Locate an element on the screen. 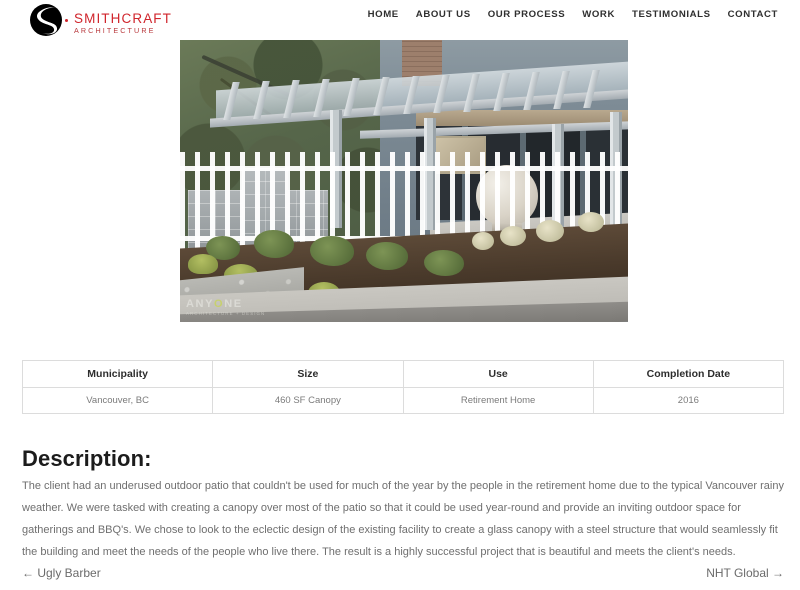  nav-item-work: WORK is located at coordinates (598, 14).